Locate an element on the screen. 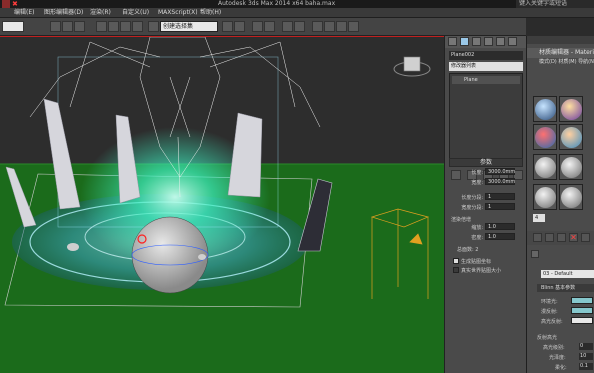  mirror-icon is located at coordinates (227, 26).